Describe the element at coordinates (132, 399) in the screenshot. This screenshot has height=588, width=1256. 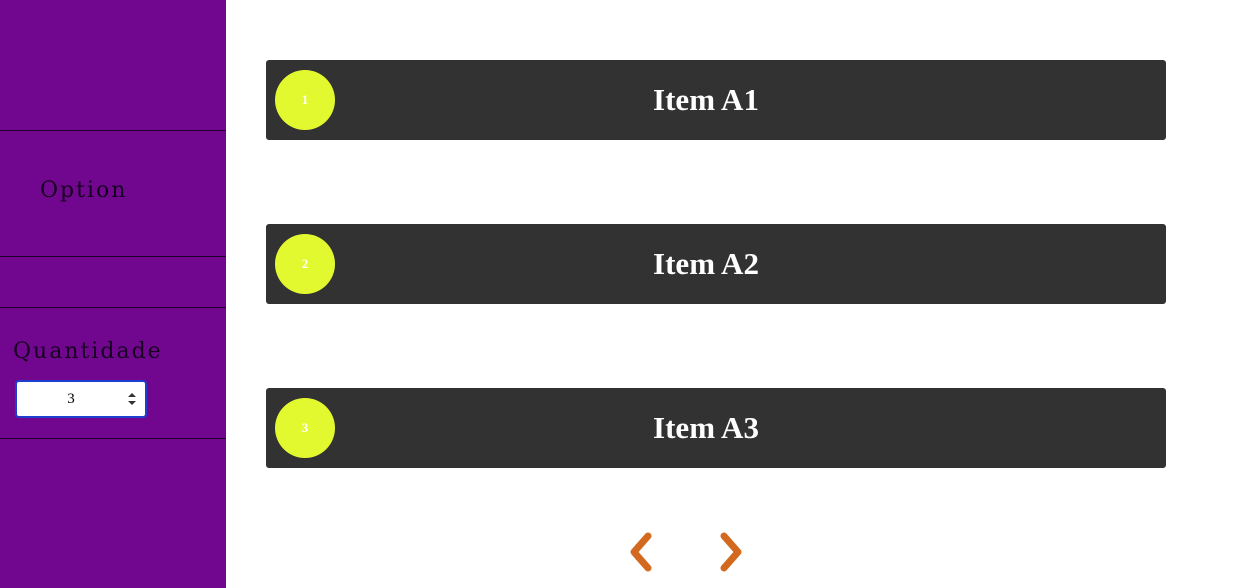
I see `spinner-arrows-icon` at that location.